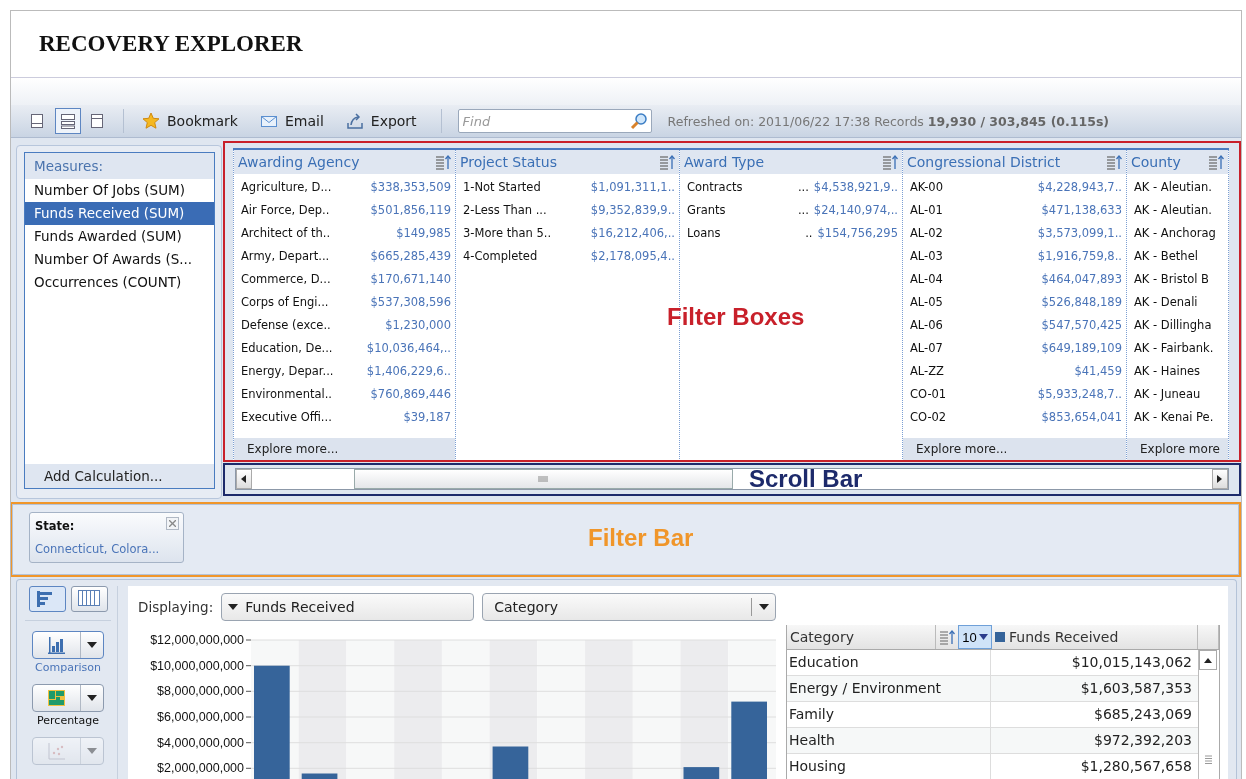 The width and height of the screenshot is (1246, 779). What do you see at coordinates (632, 209) in the screenshot?
I see `filter-value: $9,352,839,9..` at bounding box center [632, 209].